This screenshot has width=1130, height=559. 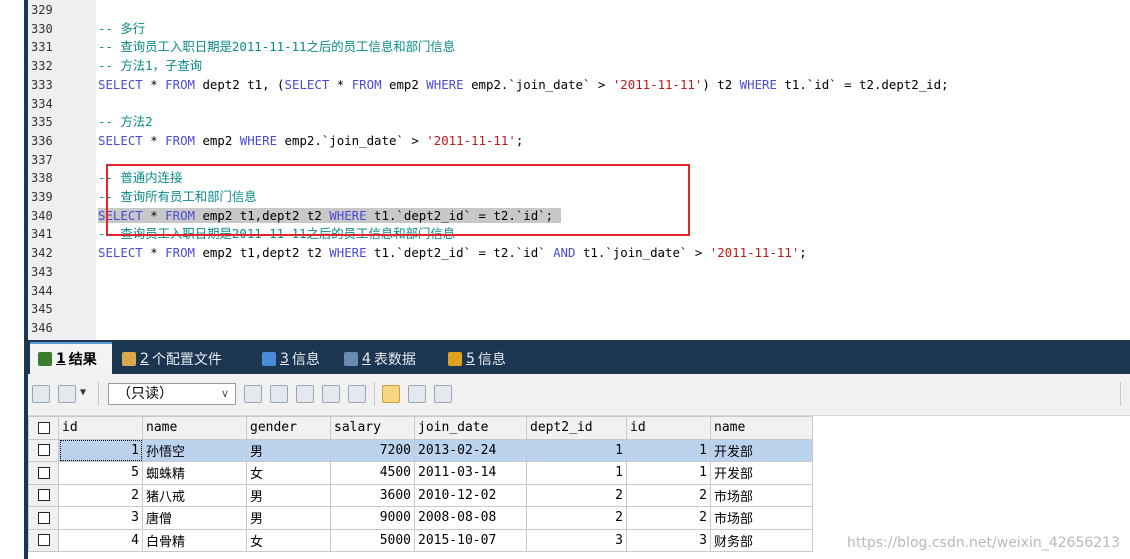 I want to click on import-dropdown-icon, so click(x=67, y=394).